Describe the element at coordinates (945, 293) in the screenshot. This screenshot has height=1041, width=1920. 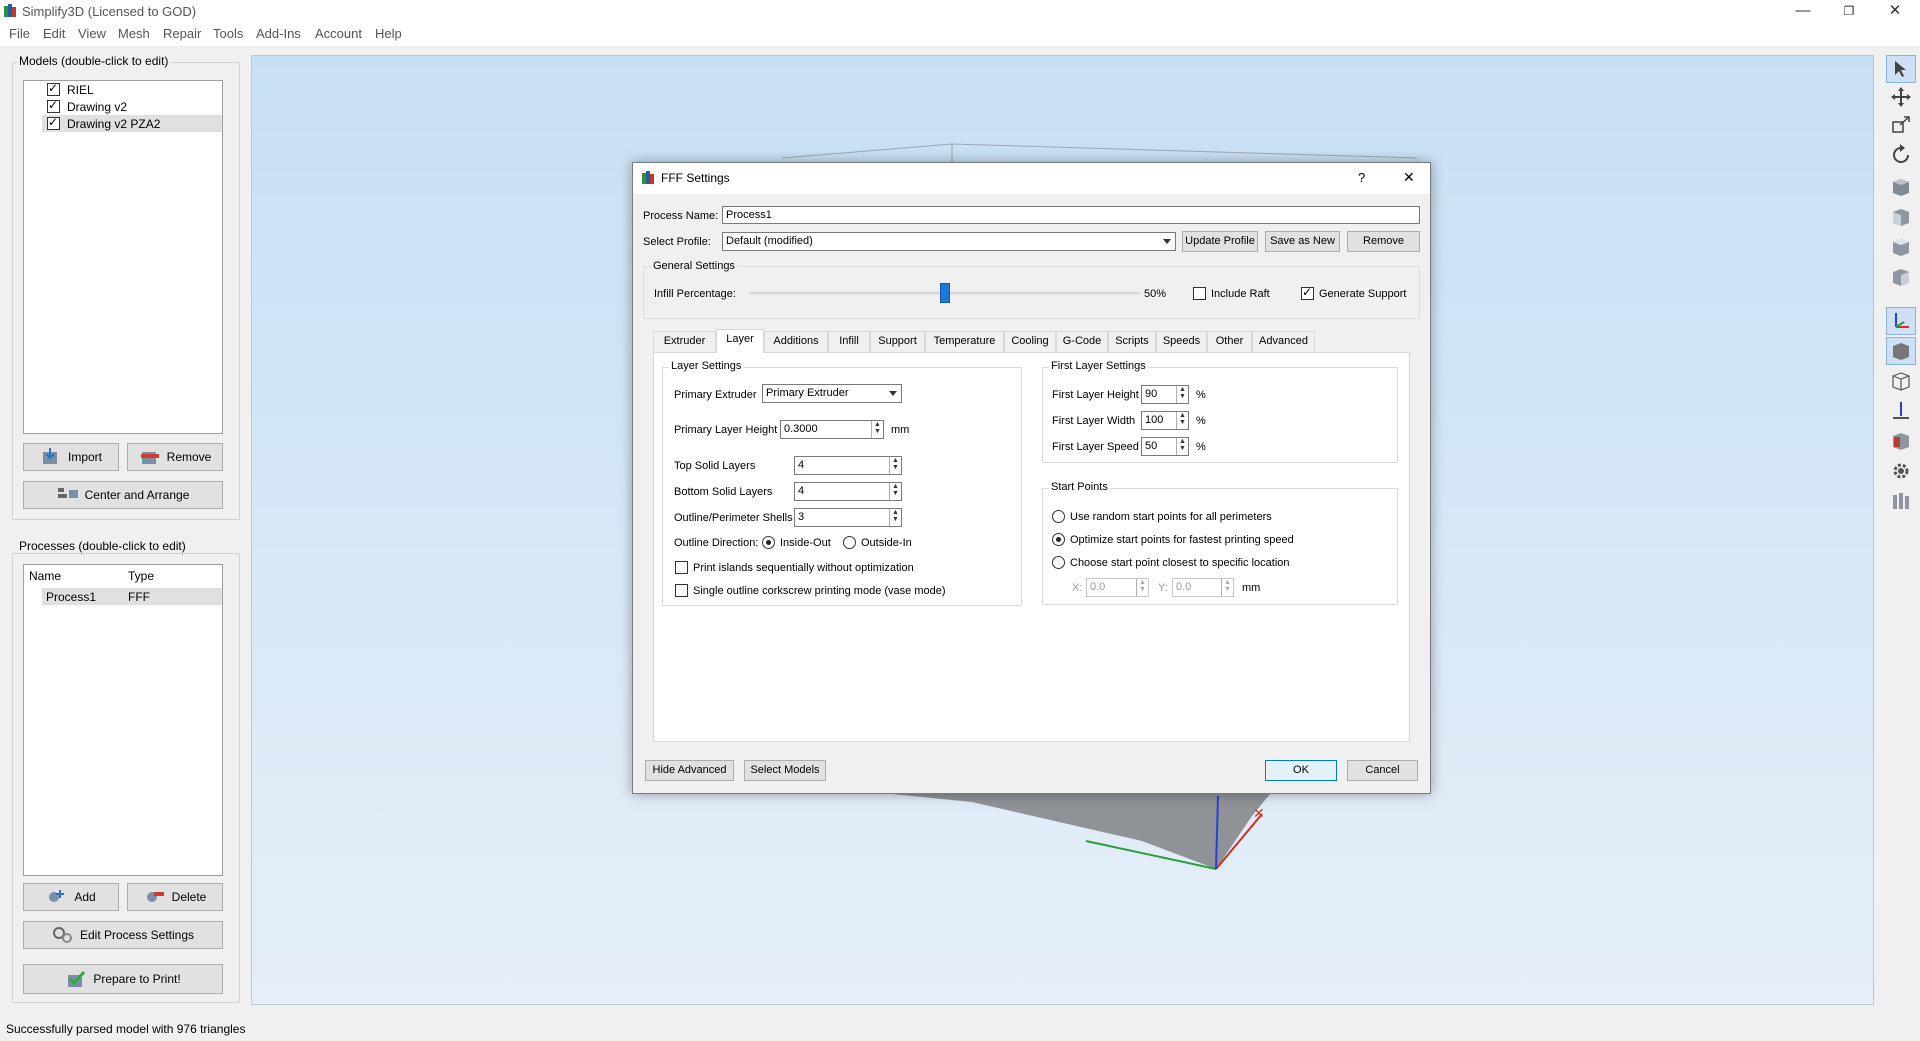
I see `infill-slider-thumb` at that location.